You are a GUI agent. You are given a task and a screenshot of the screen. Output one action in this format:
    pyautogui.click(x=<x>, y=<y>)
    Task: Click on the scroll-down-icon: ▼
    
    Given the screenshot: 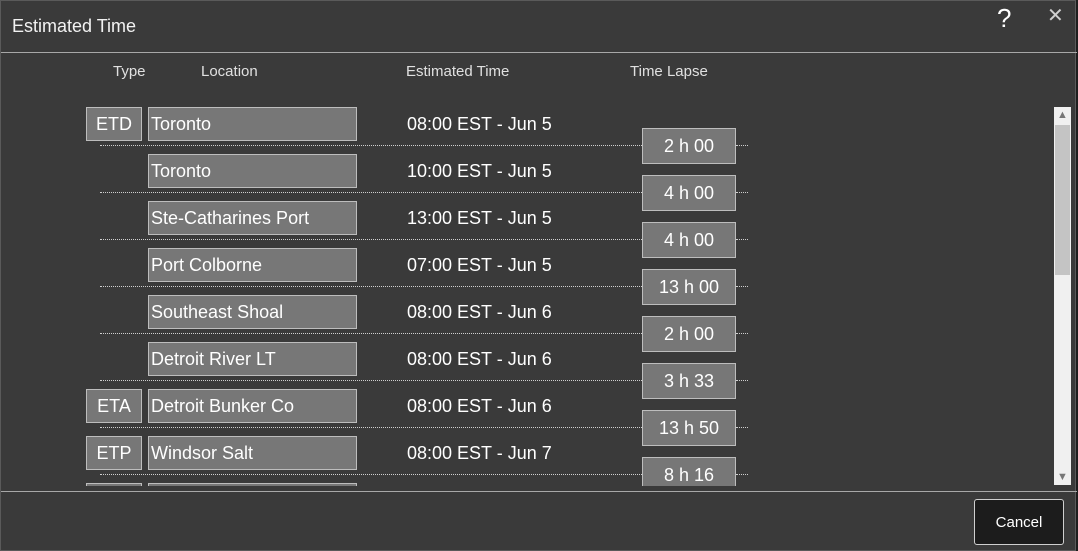 What is the action you would take?
    pyautogui.click(x=1062, y=477)
    